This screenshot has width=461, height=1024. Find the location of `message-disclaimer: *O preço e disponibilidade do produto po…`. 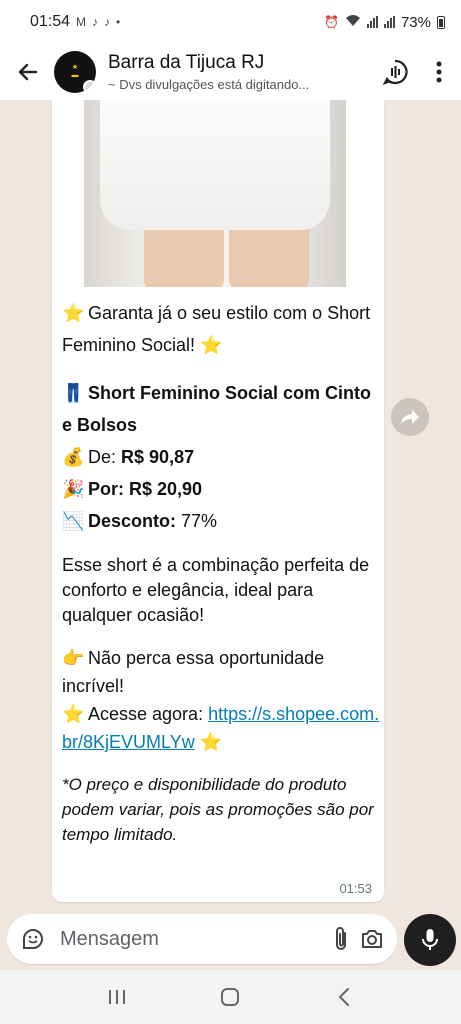

message-disclaimer: *O preço e disponibilidade do produto po… is located at coordinates (218, 809).